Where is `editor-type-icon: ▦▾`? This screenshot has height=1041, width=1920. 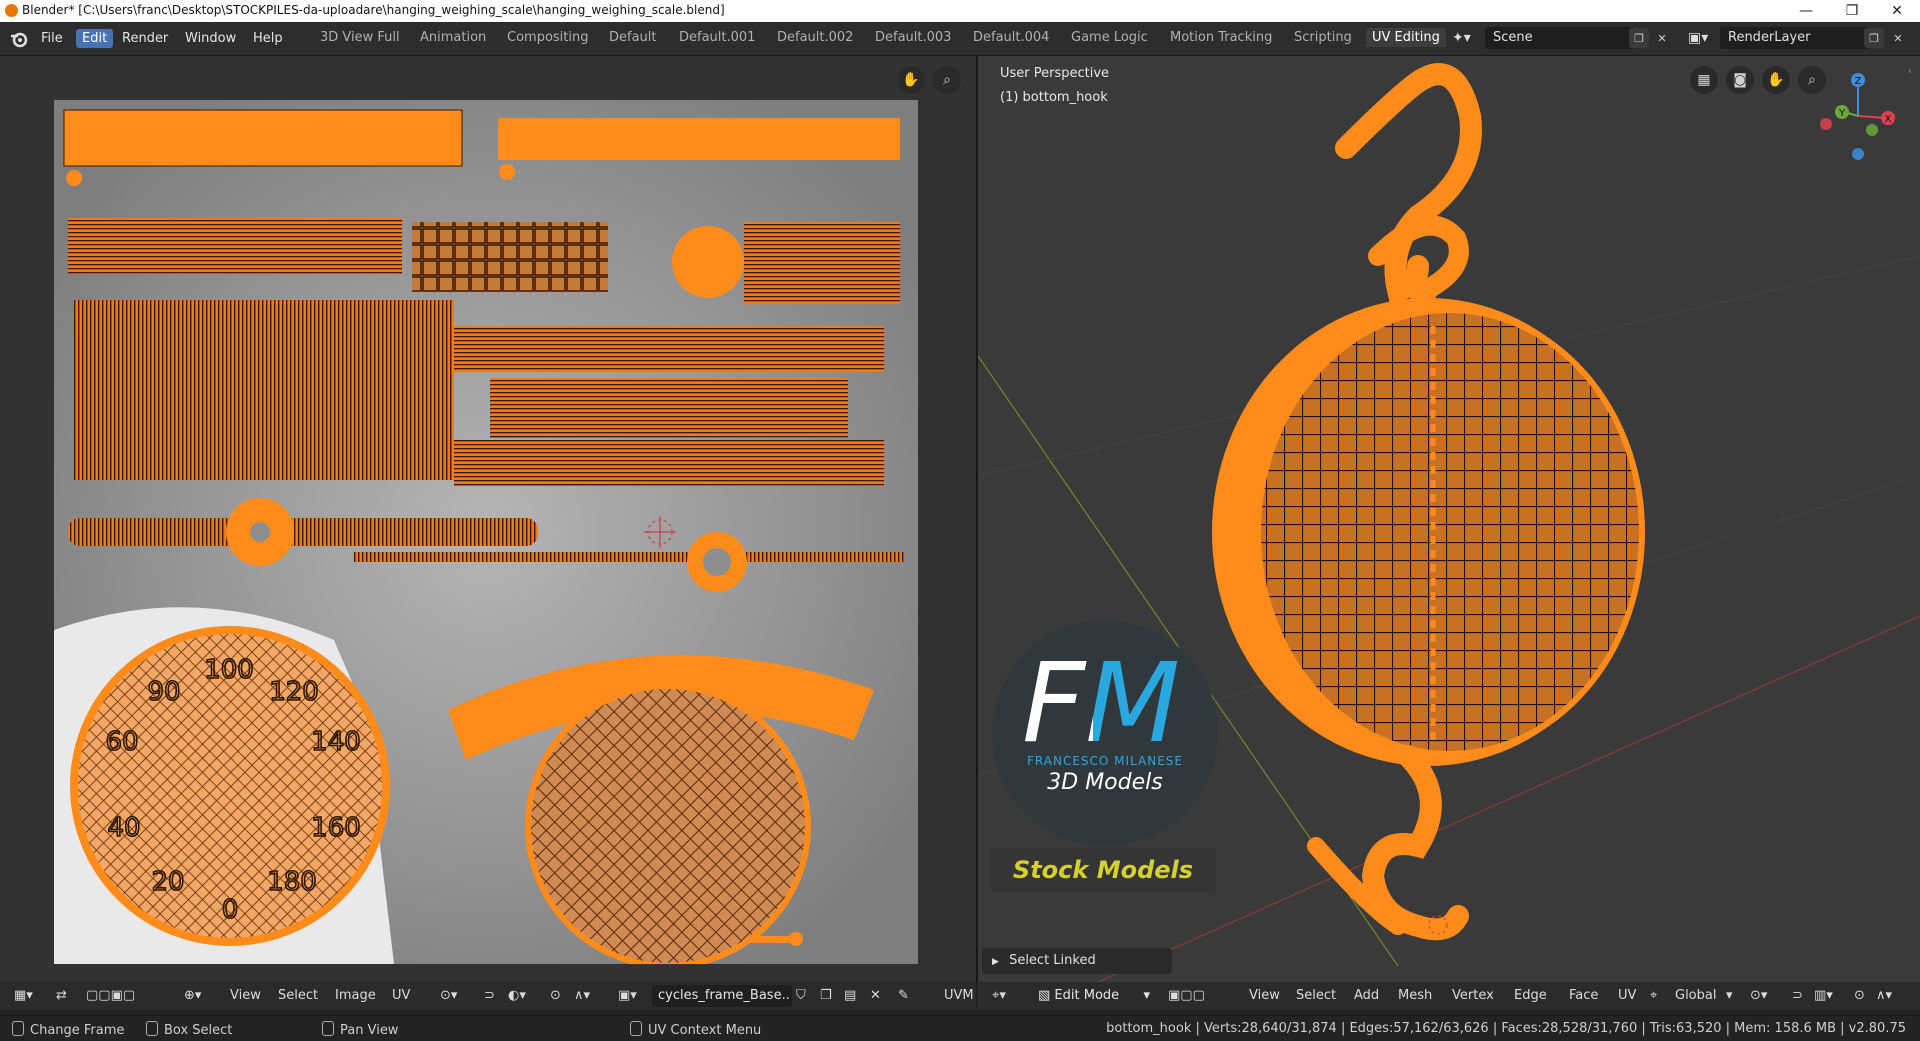
editor-type-icon: ▦▾ is located at coordinates (23, 995).